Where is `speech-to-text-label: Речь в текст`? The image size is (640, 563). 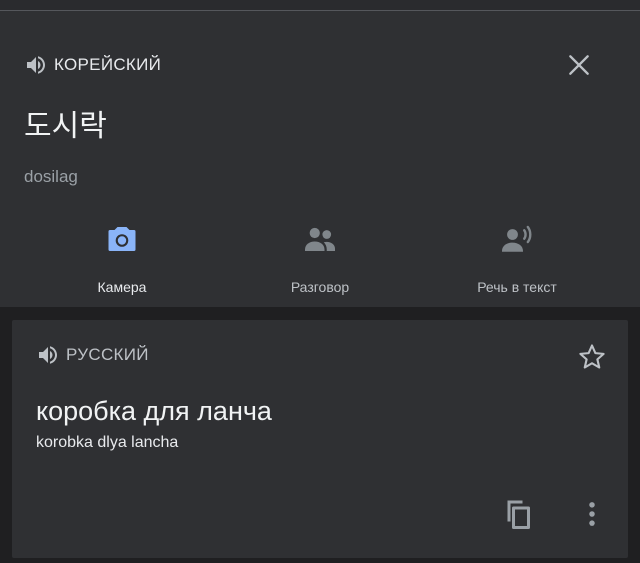
speech-to-text-label: Речь в текст is located at coordinates (517, 287).